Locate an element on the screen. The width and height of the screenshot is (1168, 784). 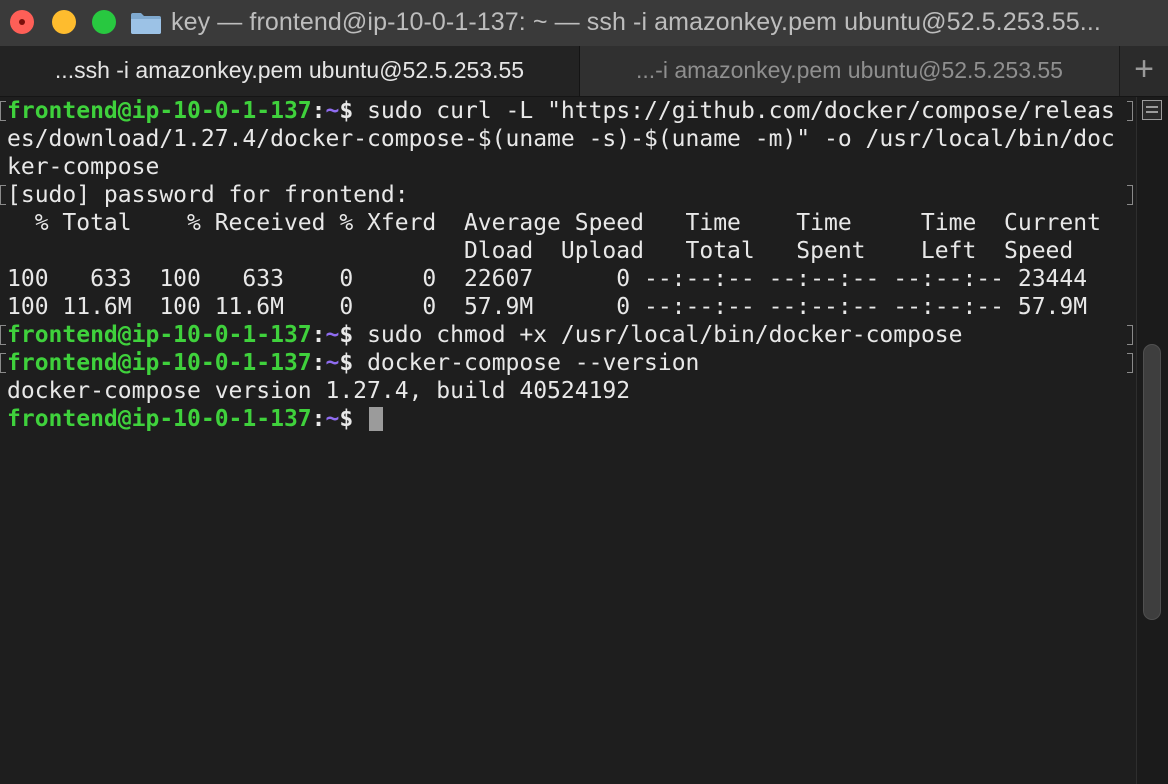
sudo-prompt-line: [sudo] password for frontend: is located at coordinates (208, 195).